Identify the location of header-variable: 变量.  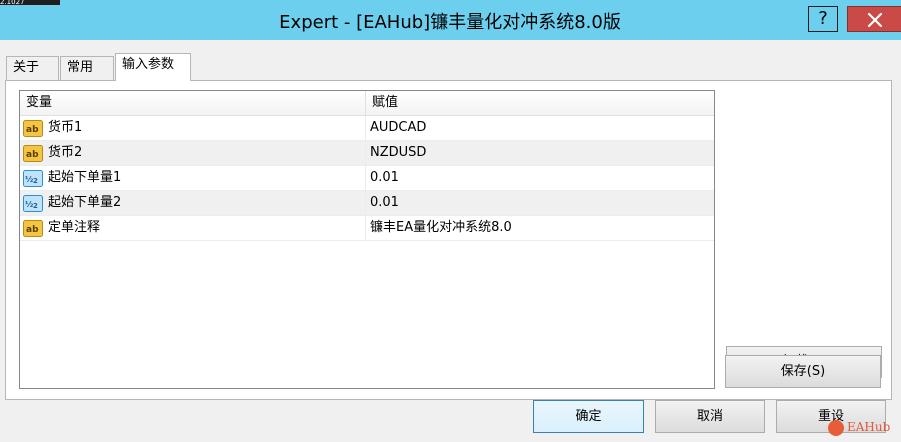
(192, 103).